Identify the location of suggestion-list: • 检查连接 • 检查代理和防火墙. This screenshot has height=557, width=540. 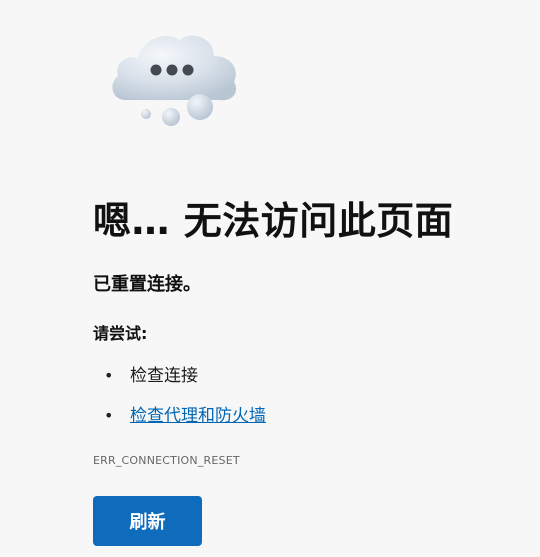
(179, 400).